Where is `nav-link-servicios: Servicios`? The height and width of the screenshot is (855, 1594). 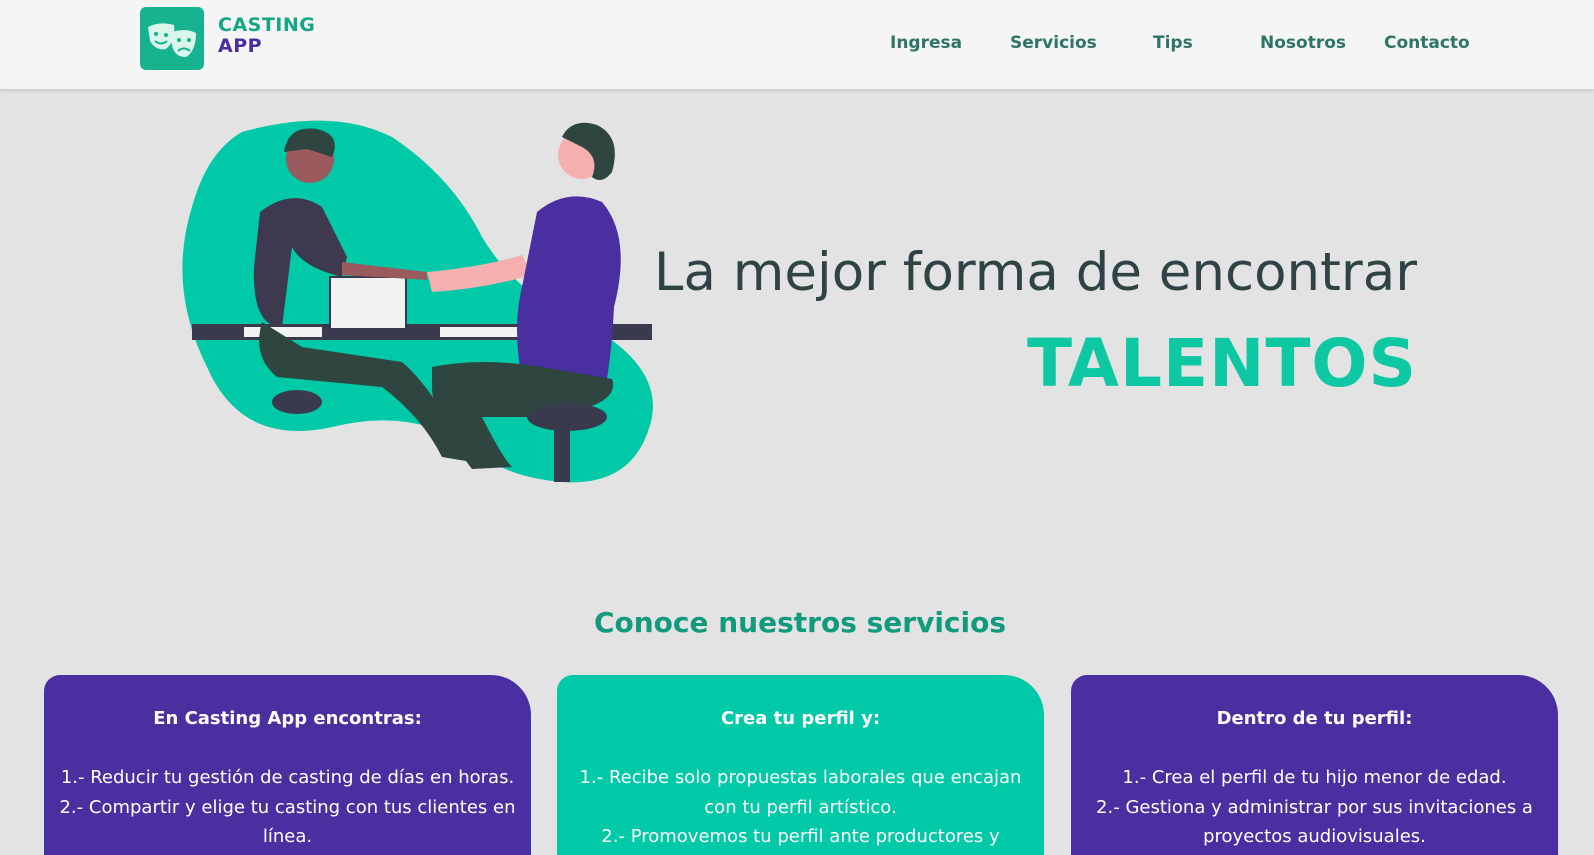
nav-link-servicios: Servicios is located at coordinates (1053, 43).